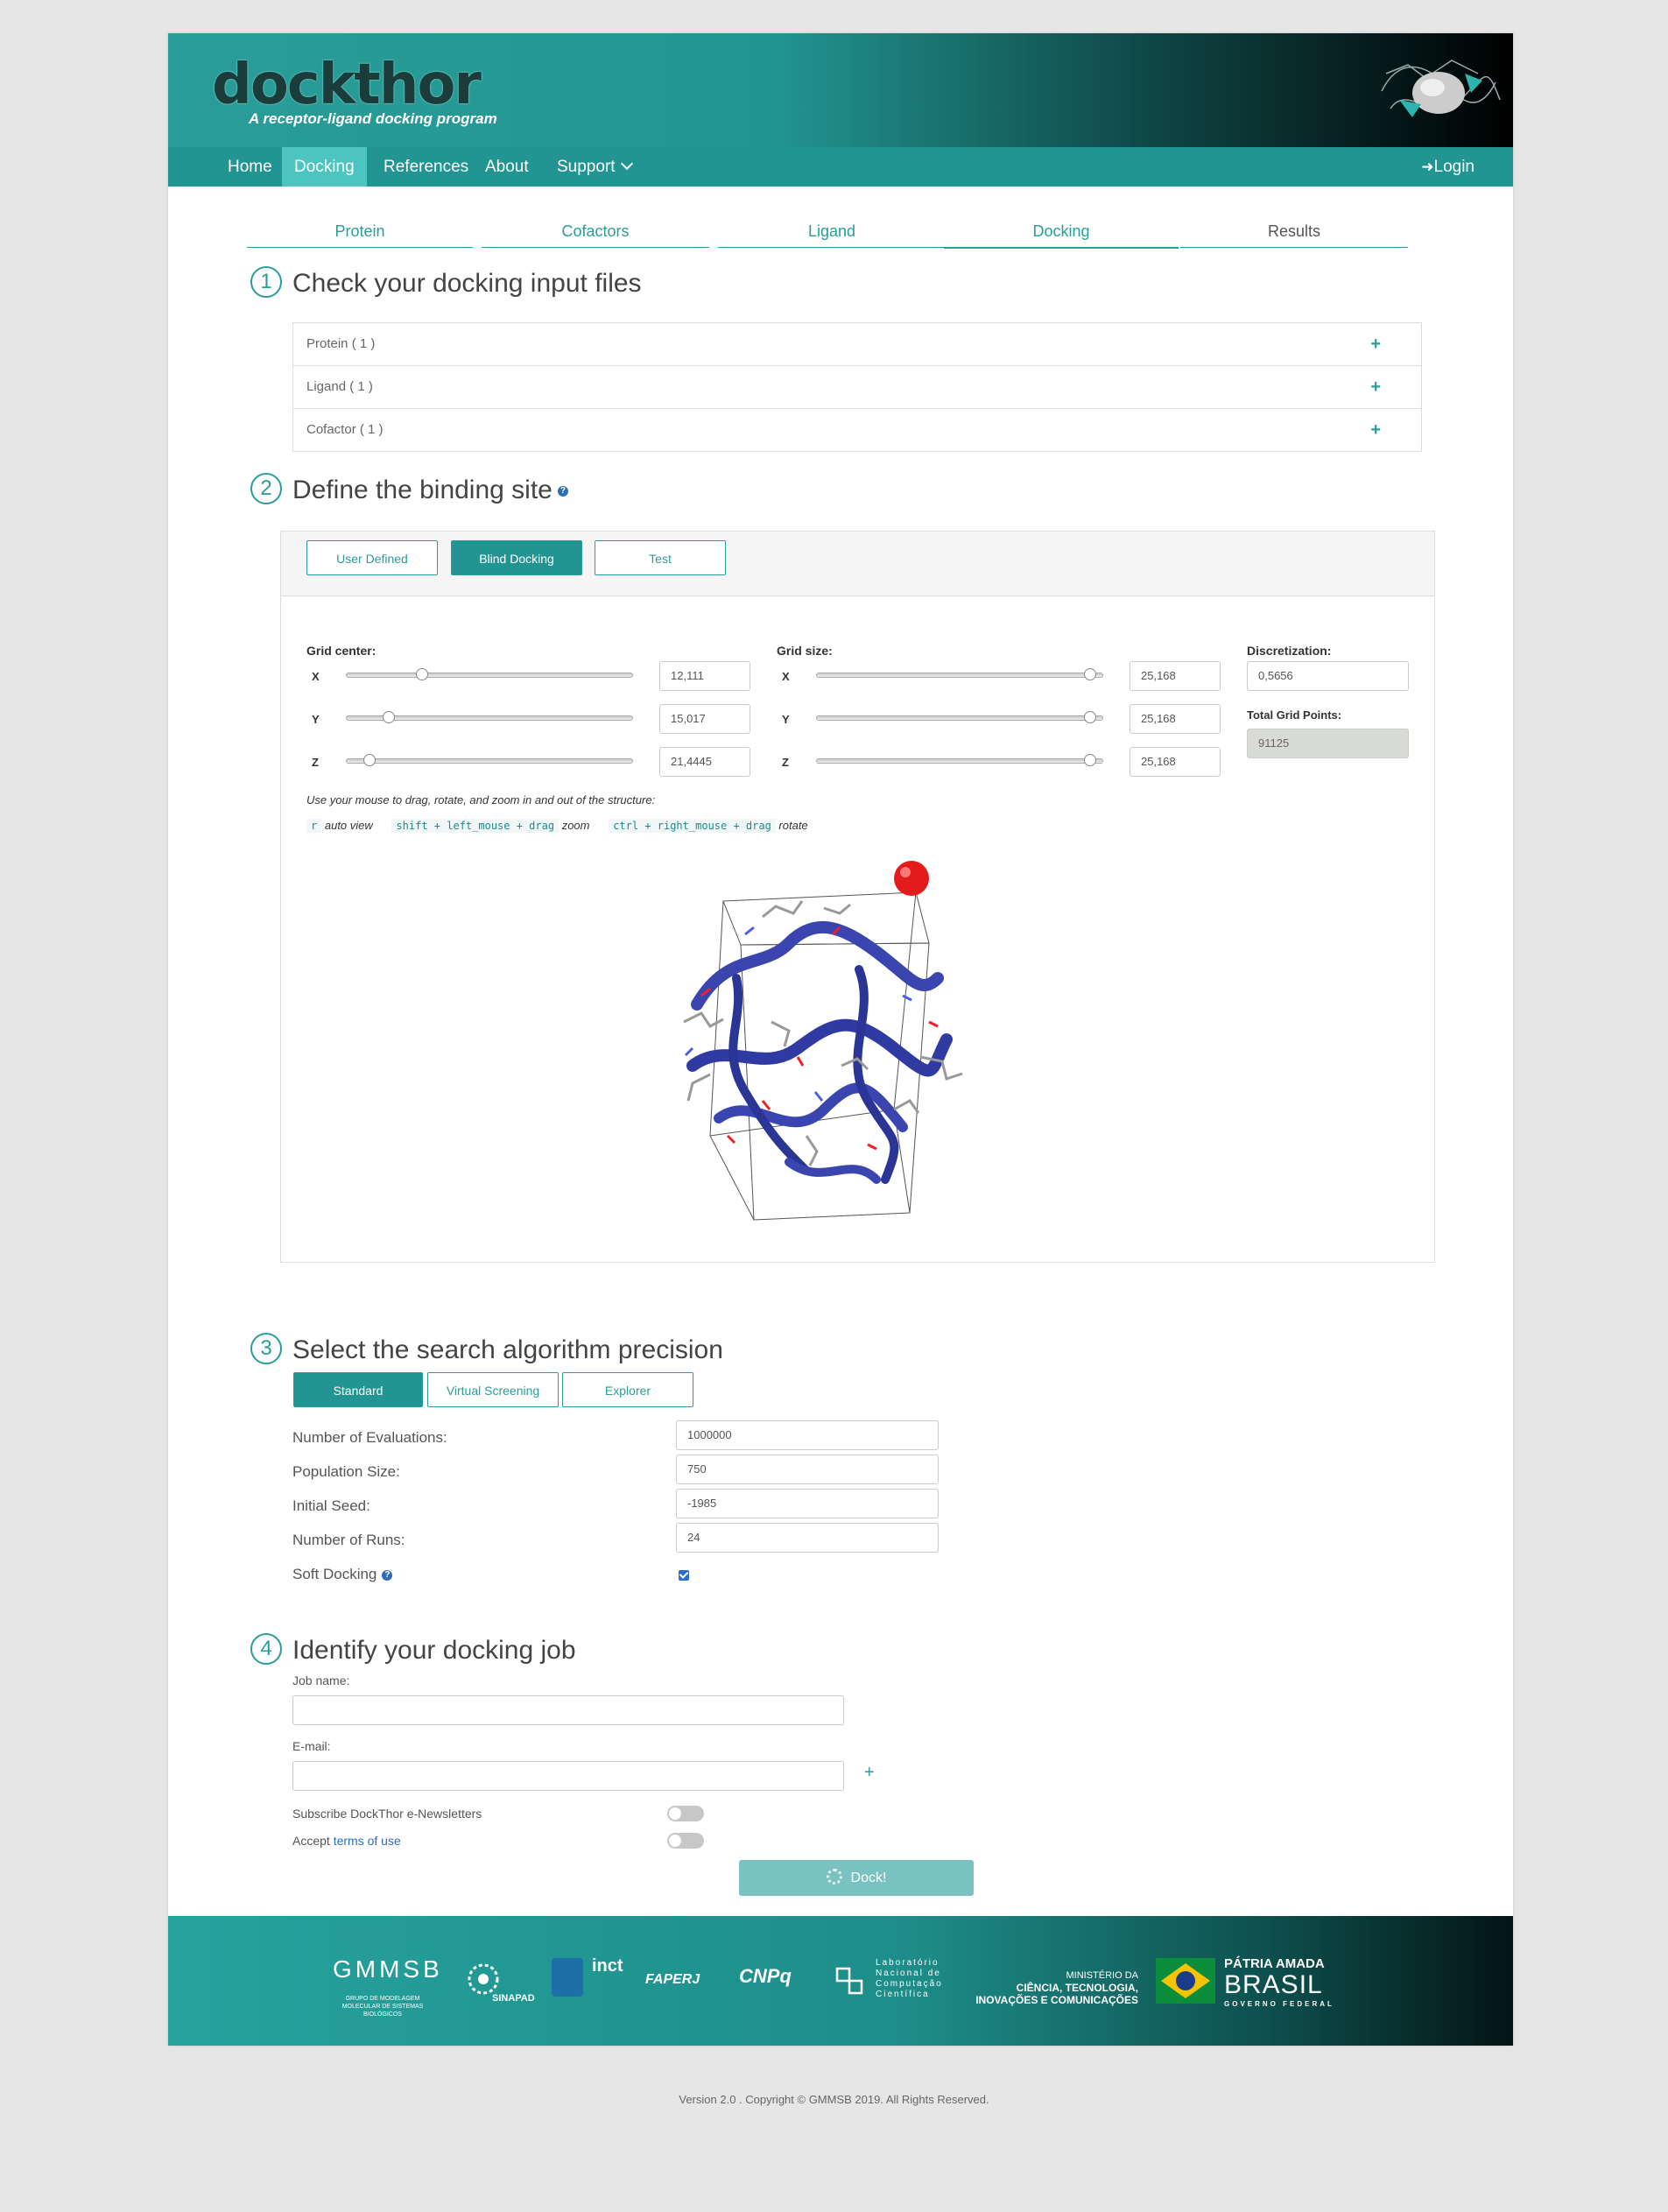  I want to click on chevron-down-icon, so click(627, 164).